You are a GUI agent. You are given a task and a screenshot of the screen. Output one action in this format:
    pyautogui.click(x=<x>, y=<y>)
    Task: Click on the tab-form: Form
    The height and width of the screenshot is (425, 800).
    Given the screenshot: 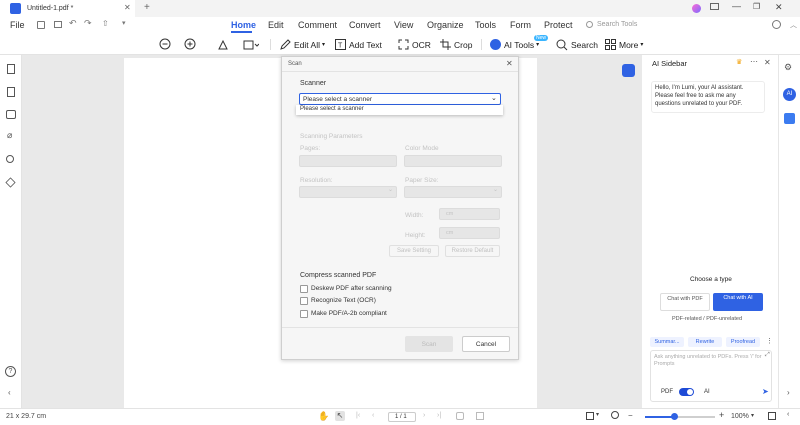 What is the action you would take?
    pyautogui.click(x=520, y=25)
    